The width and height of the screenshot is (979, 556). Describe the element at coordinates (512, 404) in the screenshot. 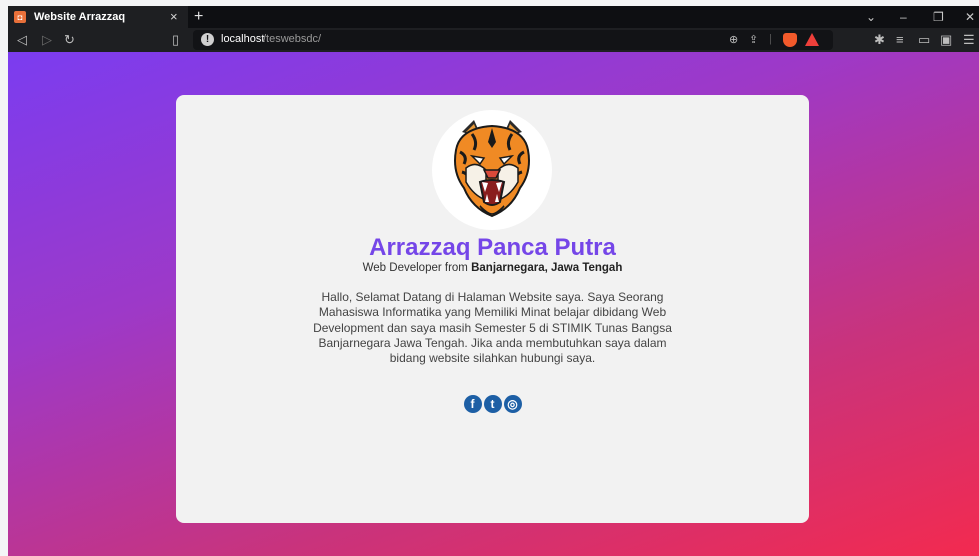

I see `instagram-icon: ◎` at that location.